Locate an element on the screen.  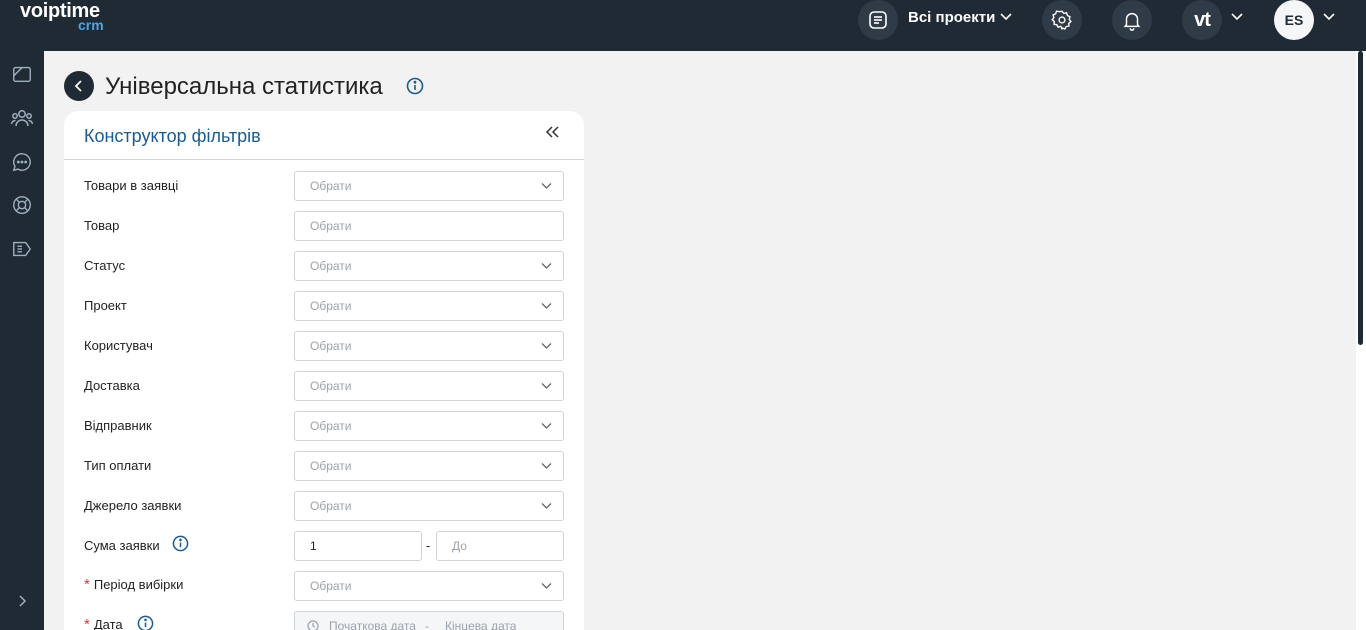
users-icon is located at coordinates (22, 118).